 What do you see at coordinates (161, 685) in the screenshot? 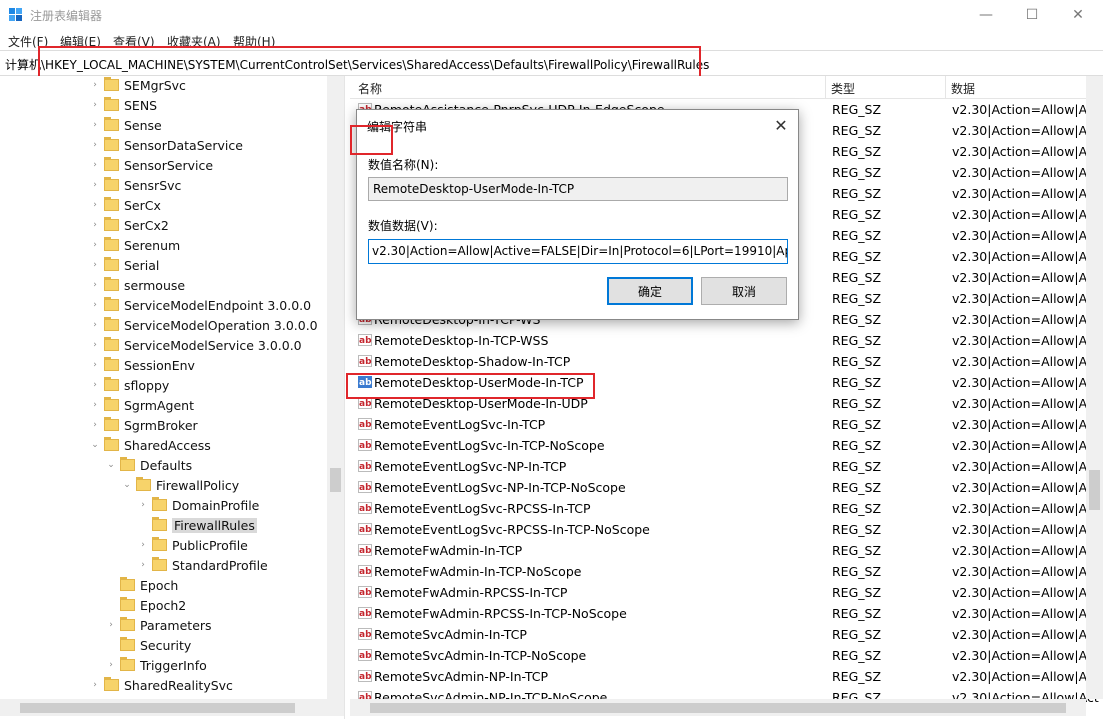
I see `tree-item-sharedrealitysvc: › SharedRealitySvc` at bounding box center [161, 685].